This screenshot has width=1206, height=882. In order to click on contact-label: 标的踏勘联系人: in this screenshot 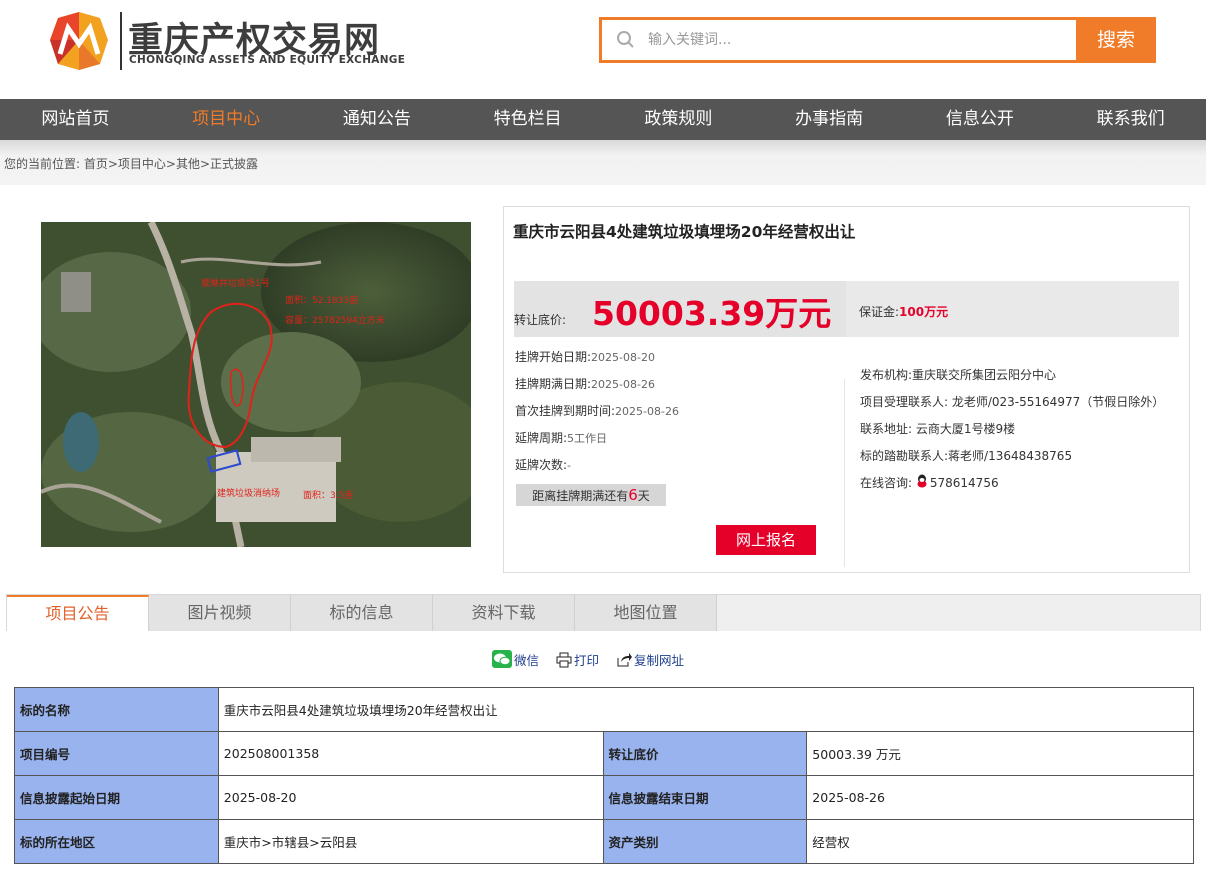, I will do `click(904, 456)`.